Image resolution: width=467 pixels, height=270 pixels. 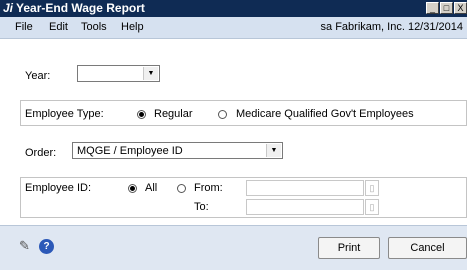 What do you see at coordinates (41, 153) in the screenshot?
I see `order-label: Order:` at bounding box center [41, 153].